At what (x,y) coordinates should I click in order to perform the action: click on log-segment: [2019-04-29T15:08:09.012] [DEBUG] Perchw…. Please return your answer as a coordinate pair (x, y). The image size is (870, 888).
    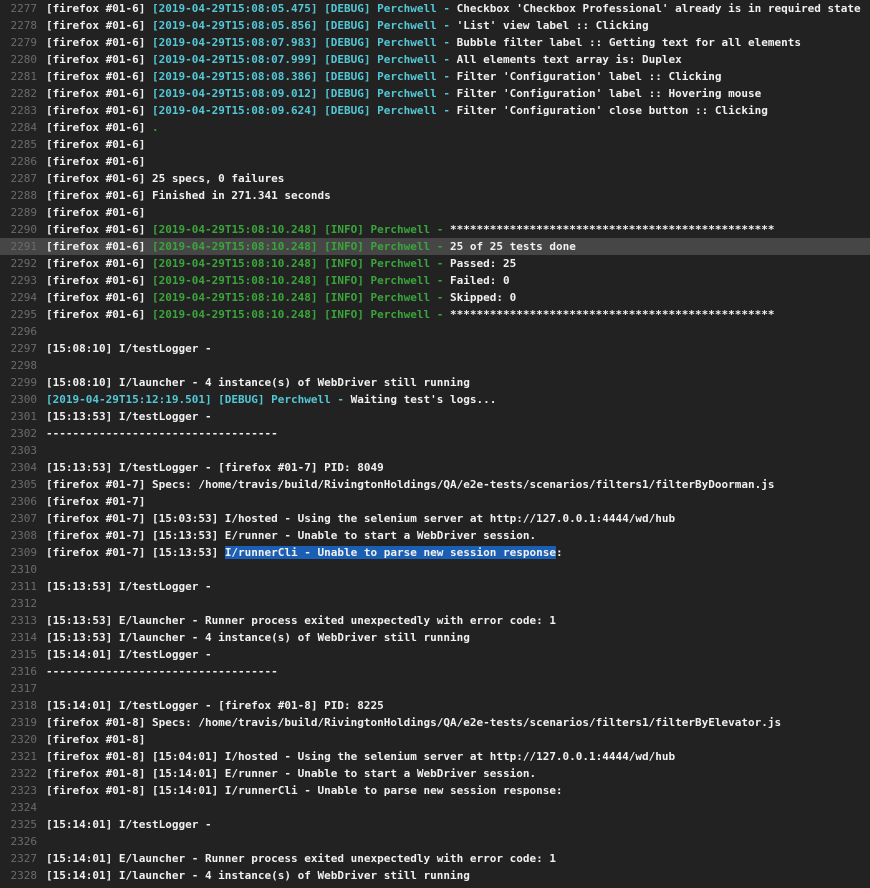
    Looking at the image, I should click on (304, 93).